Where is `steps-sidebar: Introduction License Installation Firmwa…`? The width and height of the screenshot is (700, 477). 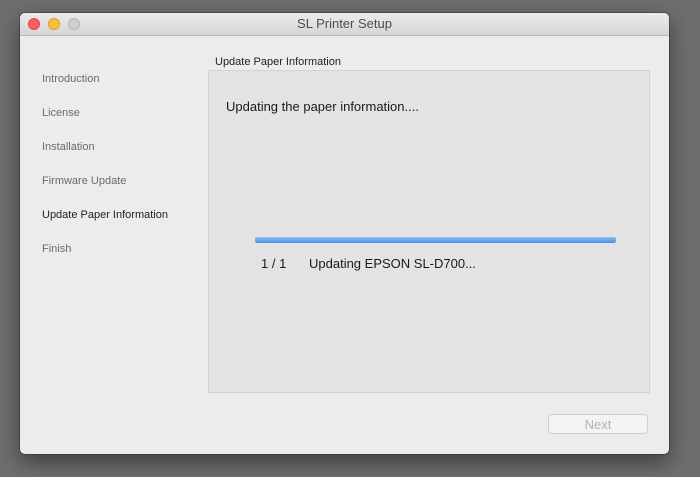 steps-sidebar: Introduction License Installation Firmwa… is located at coordinates (105, 175).